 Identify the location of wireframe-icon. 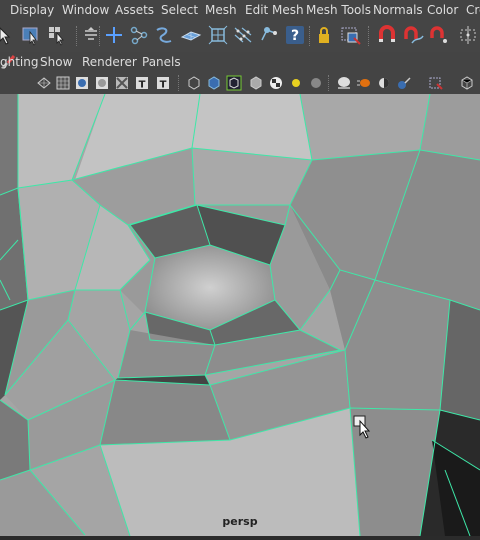
(44, 83).